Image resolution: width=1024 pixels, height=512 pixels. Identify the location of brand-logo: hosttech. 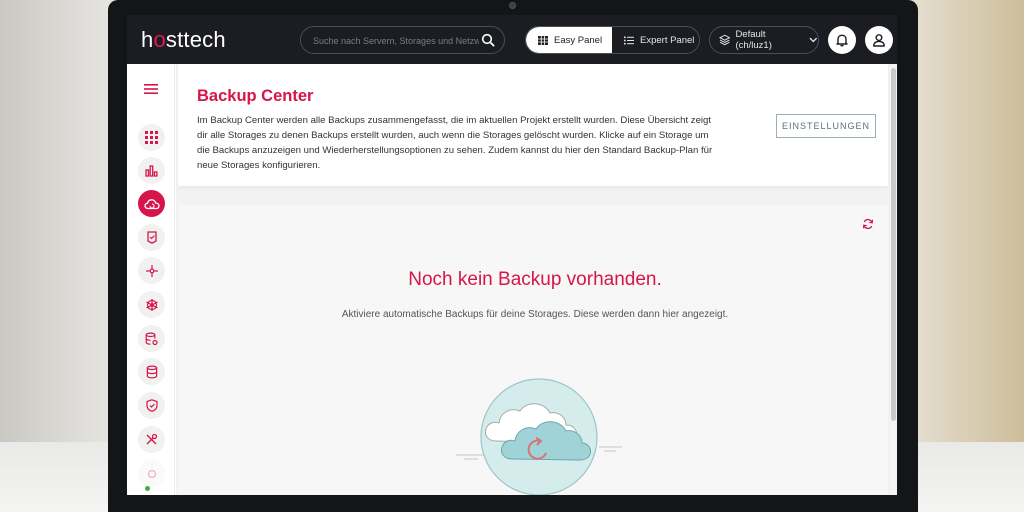
(183, 40).